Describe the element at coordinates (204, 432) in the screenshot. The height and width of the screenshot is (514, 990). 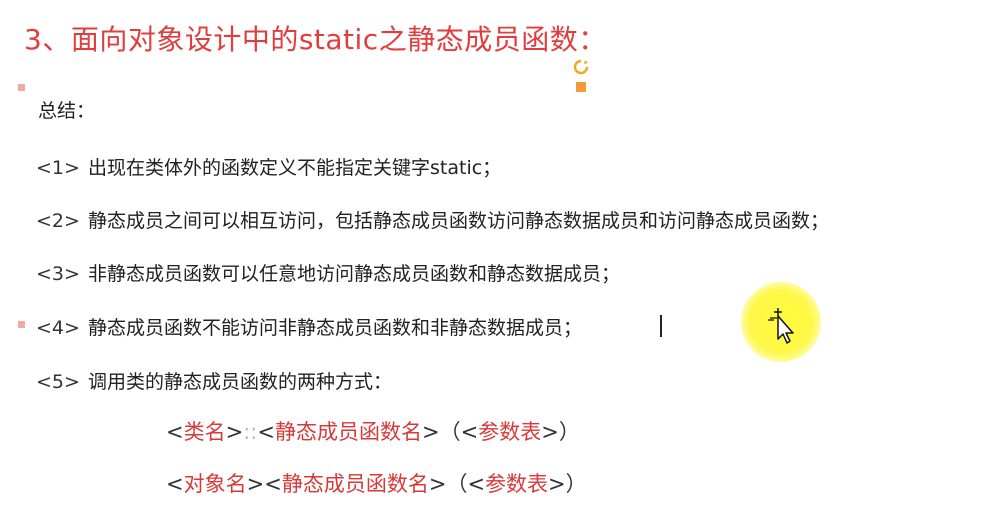
I see `class-name-placeholder: 类名` at that location.